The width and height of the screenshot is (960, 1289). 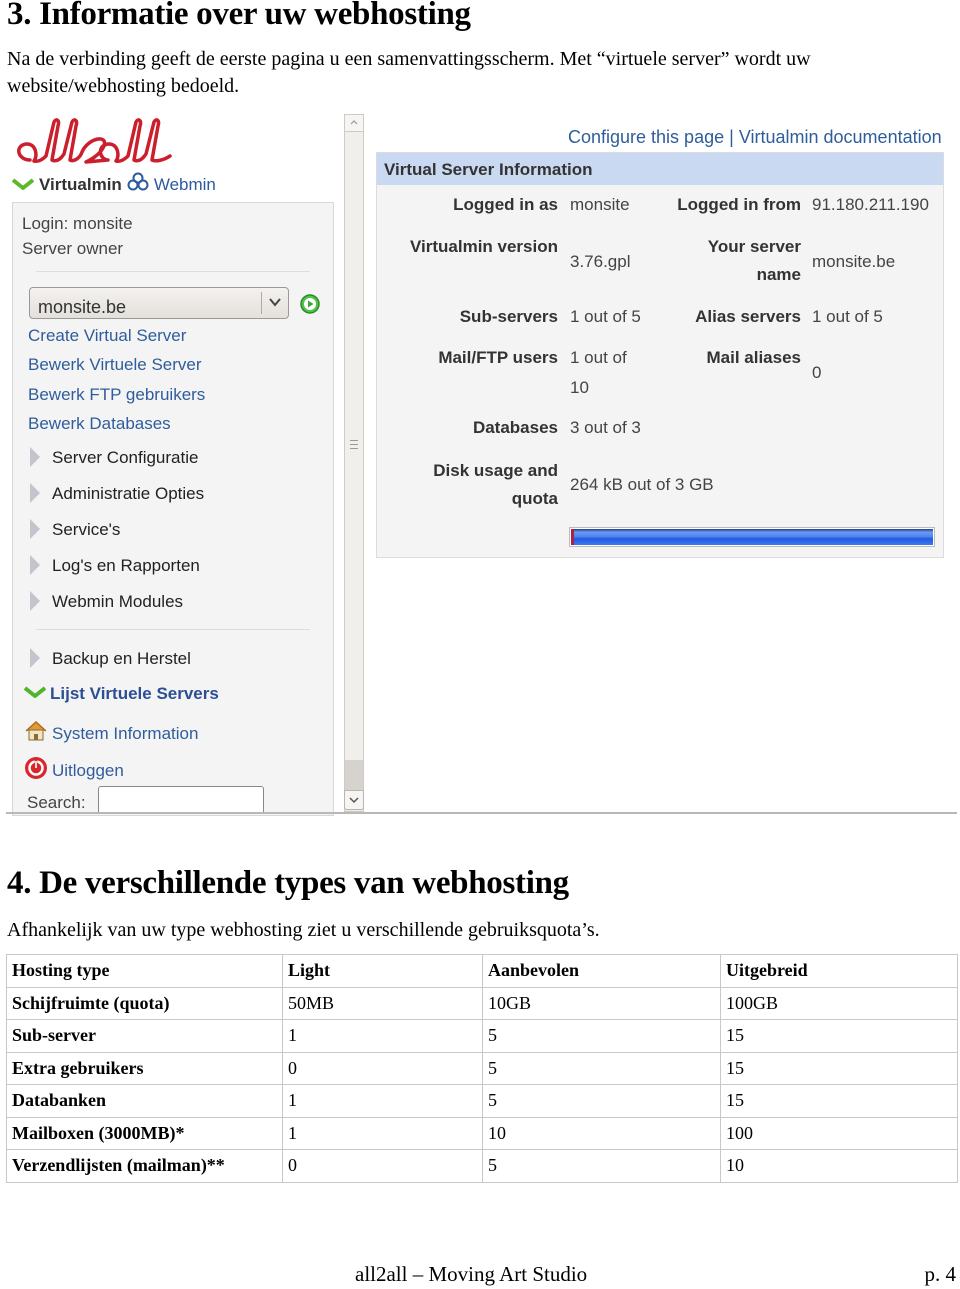 What do you see at coordinates (125, 733) in the screenshot?
I see `system-information-label: System Information` at bounding box center [125, 733].